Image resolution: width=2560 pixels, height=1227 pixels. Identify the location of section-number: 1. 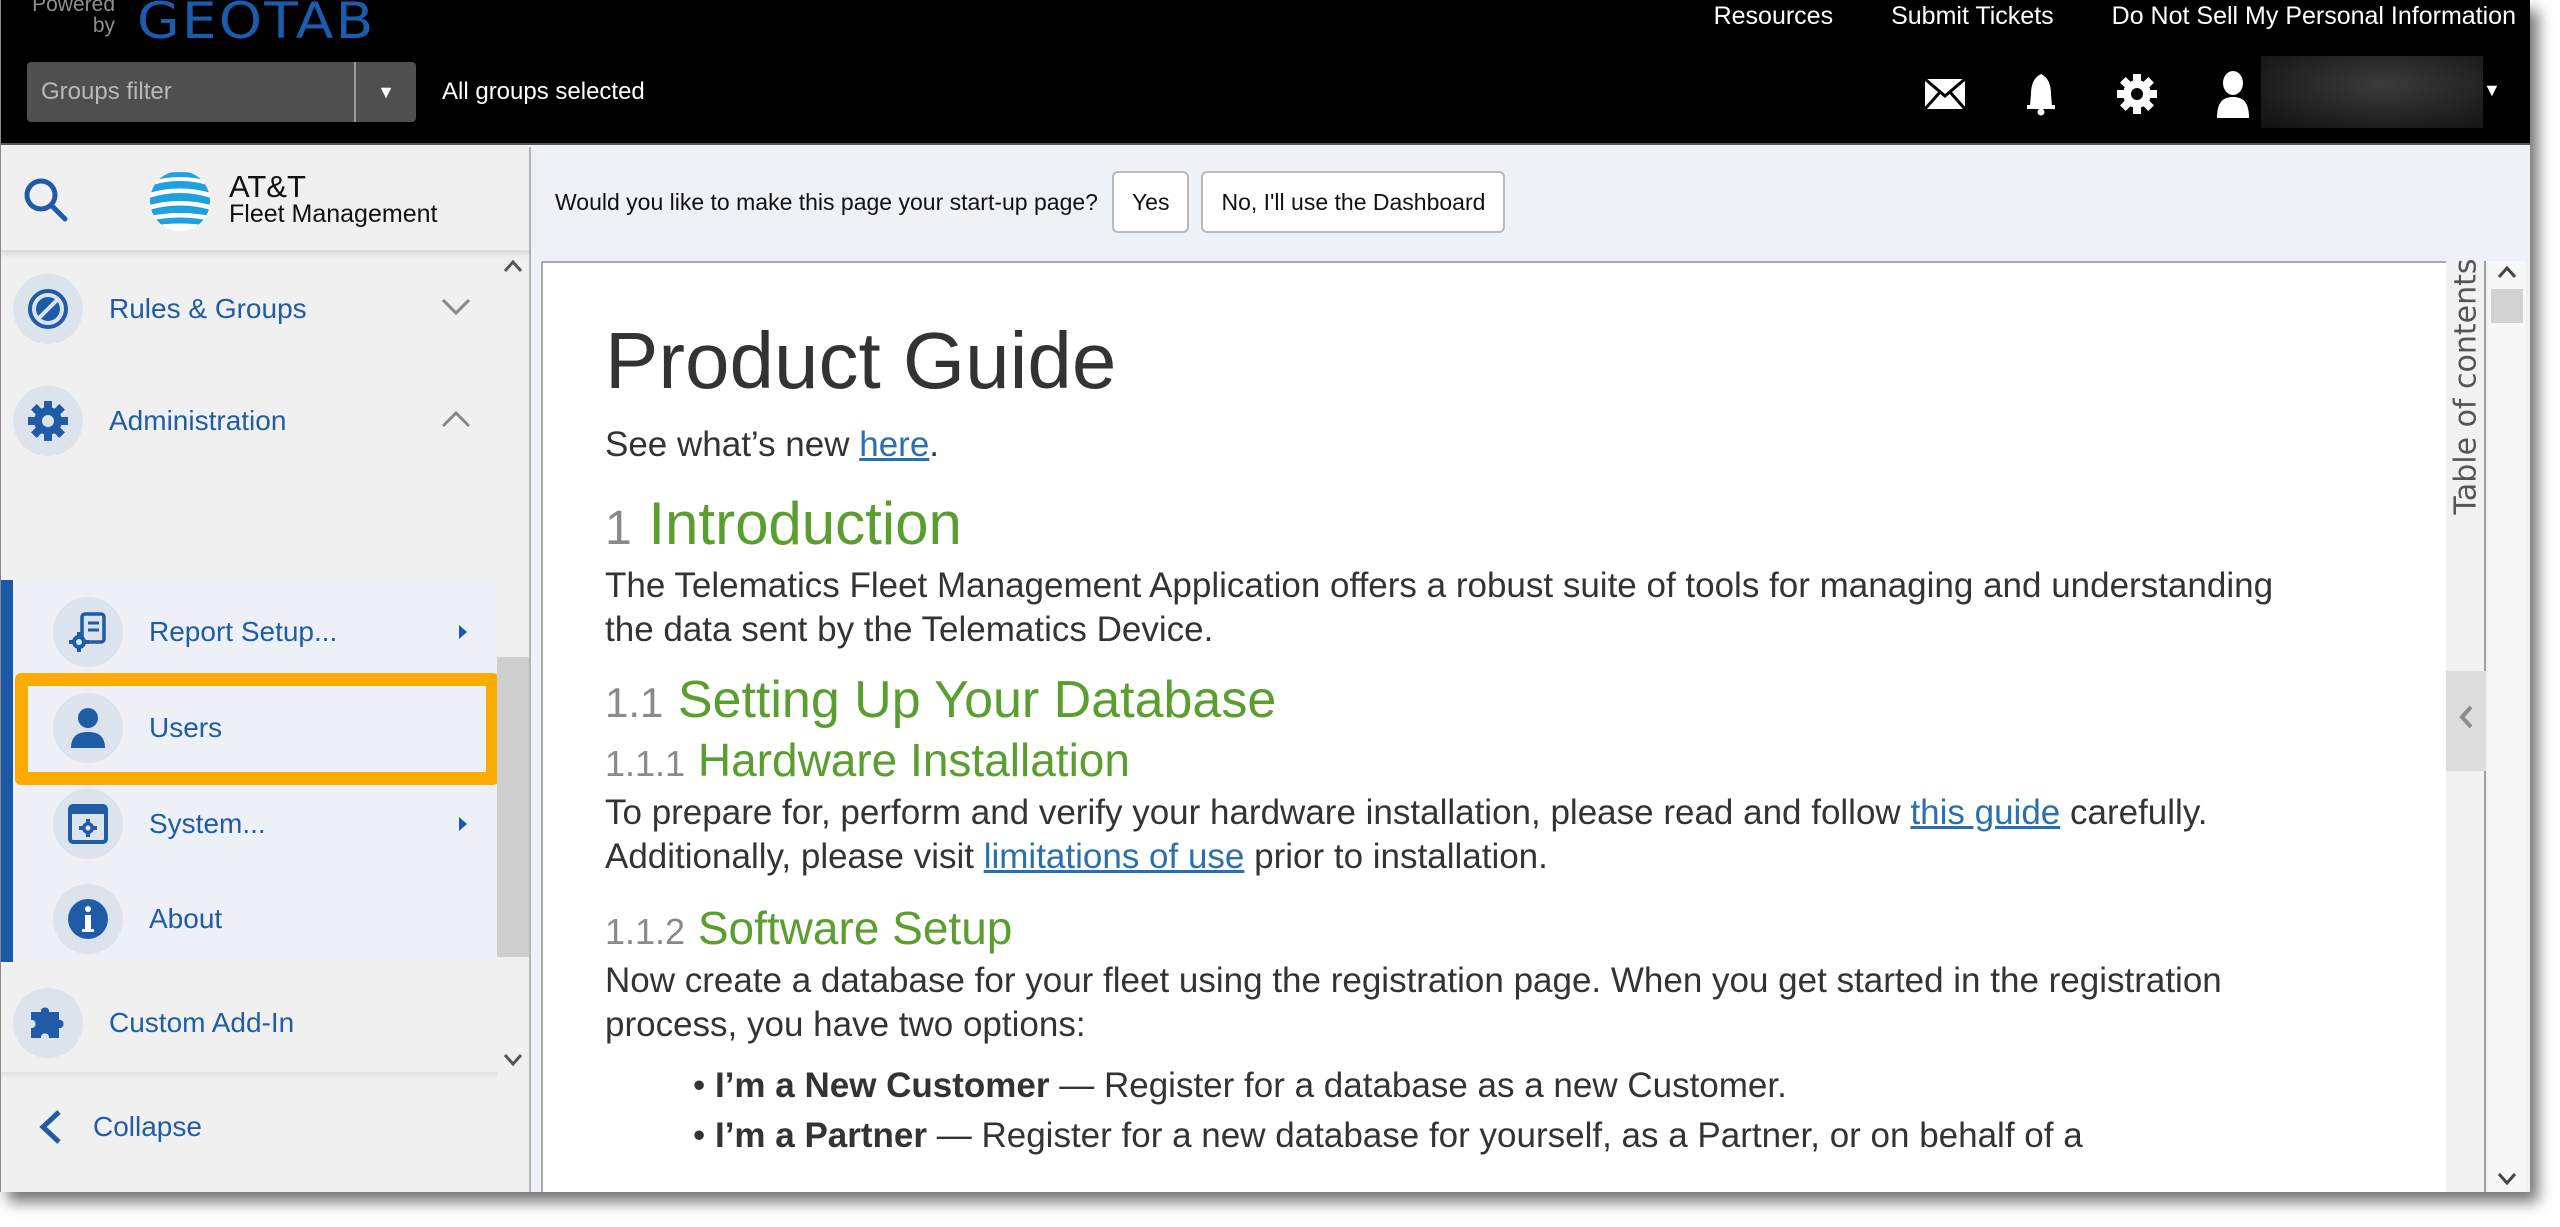
(618, 528).